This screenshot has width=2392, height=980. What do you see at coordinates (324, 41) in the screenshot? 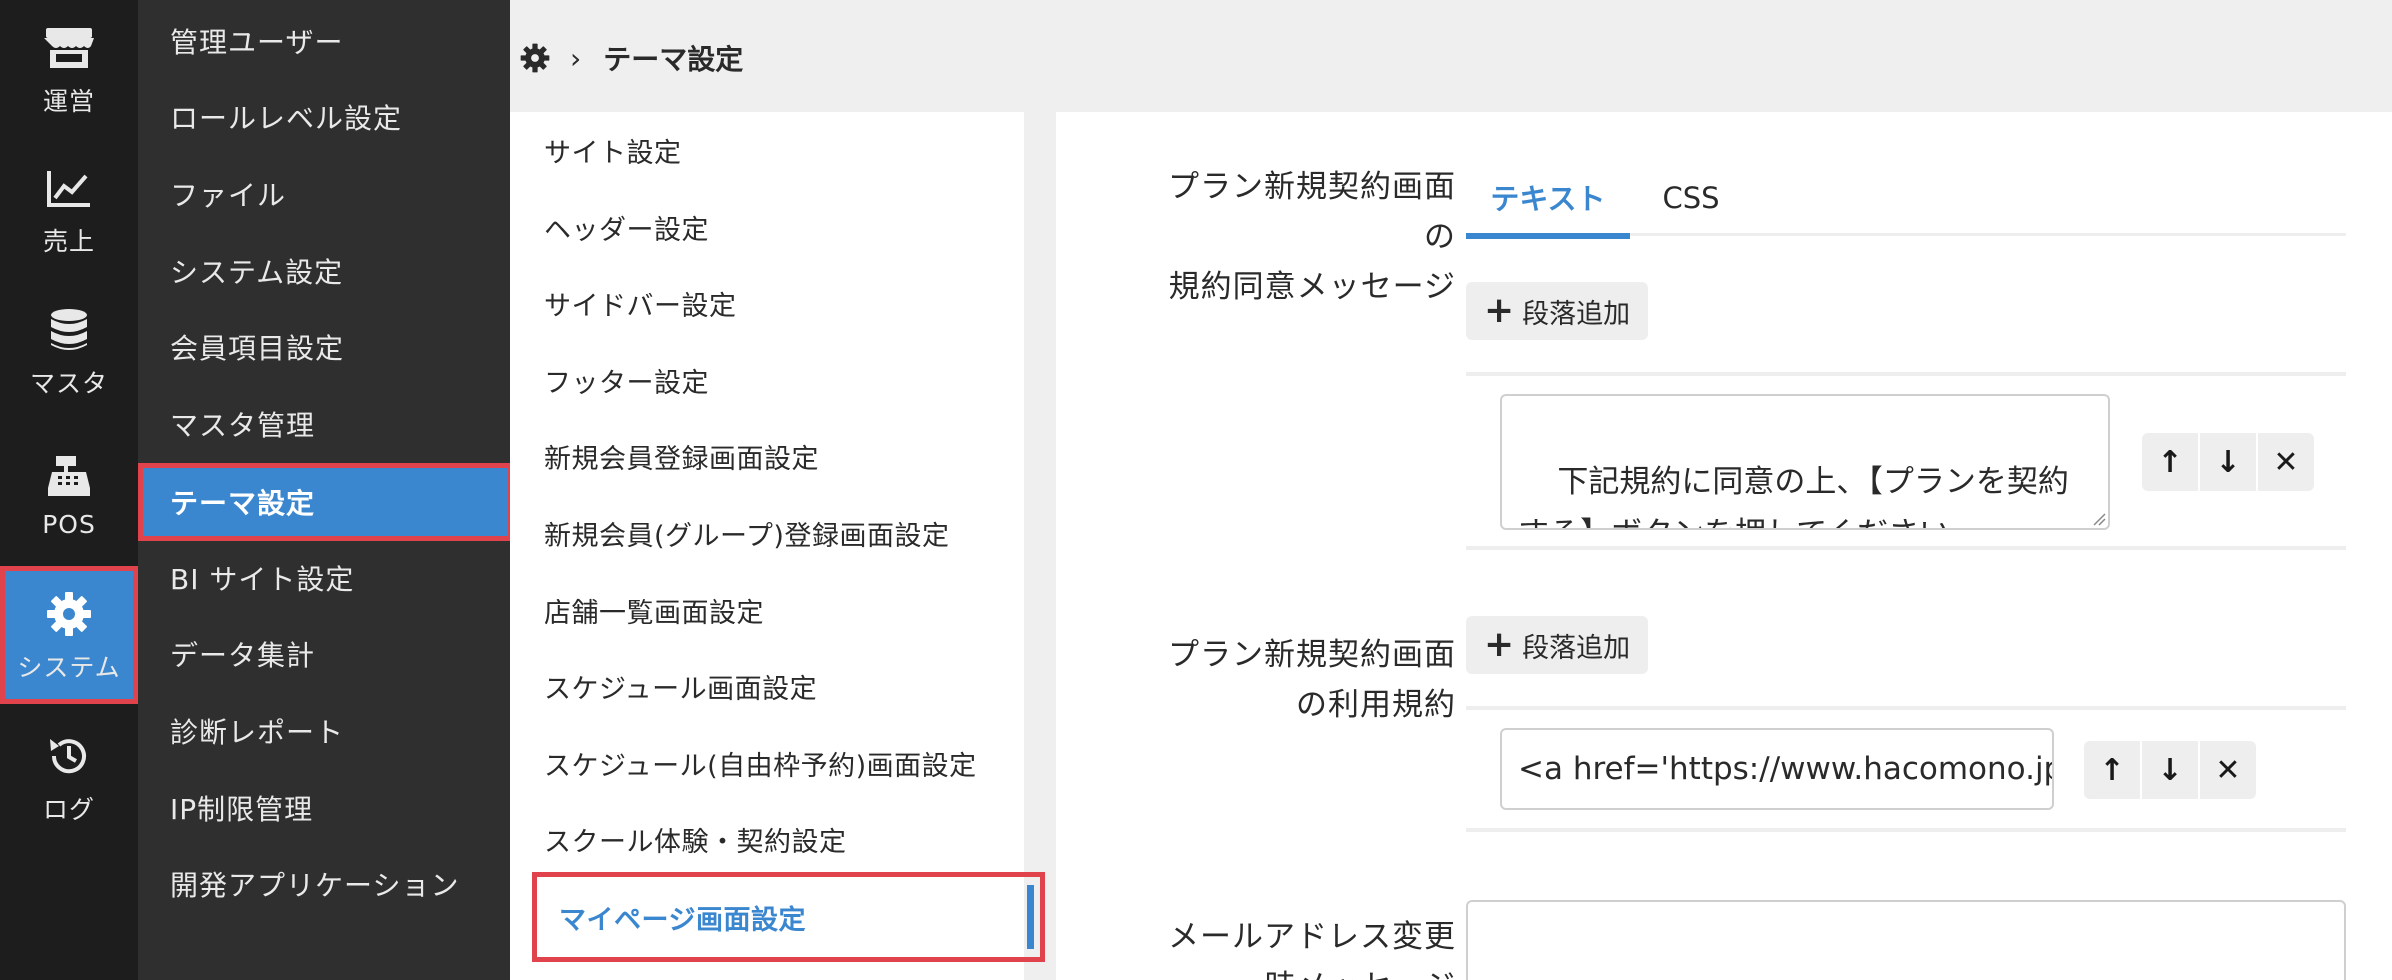
I see `submenu-item-admin-users: 管理ユーザー` at bounding box center [324, 41].